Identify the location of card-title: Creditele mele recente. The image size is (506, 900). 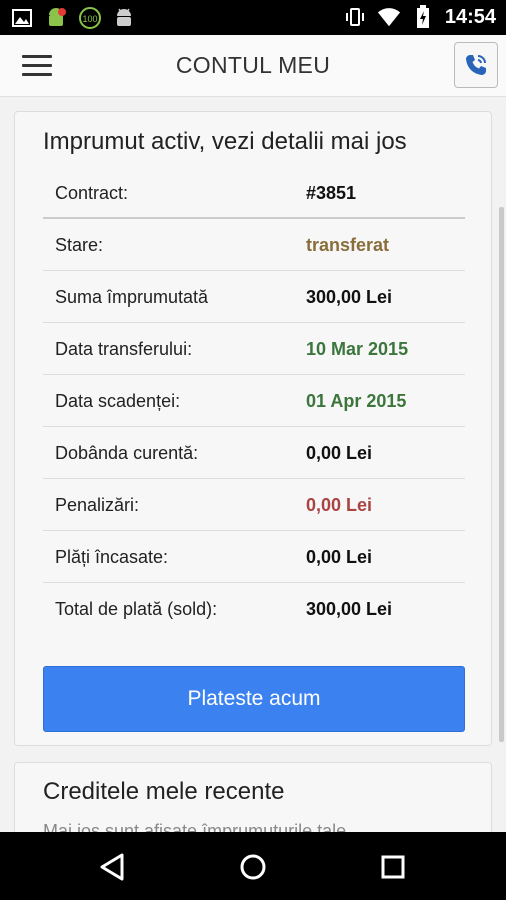
(164, 791).